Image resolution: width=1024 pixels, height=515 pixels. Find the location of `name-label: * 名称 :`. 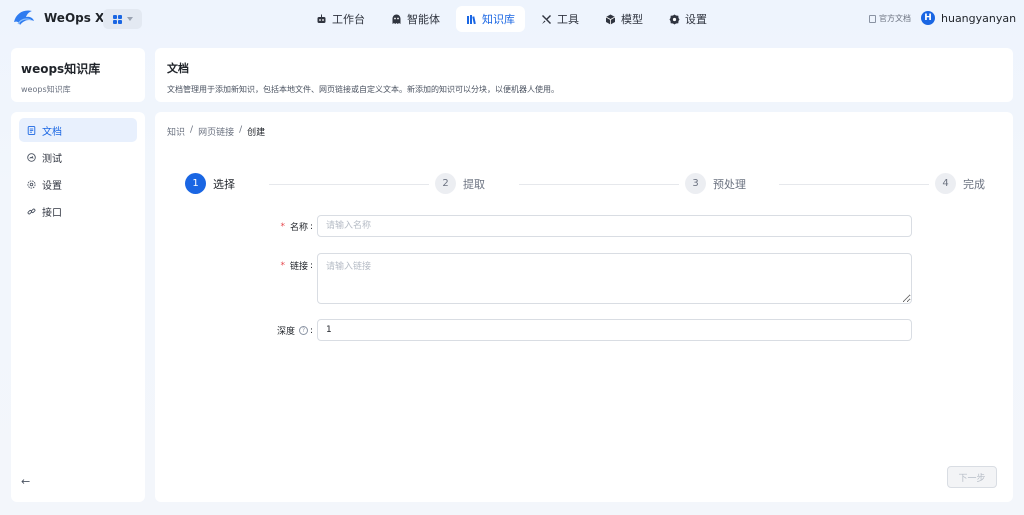

name-label: * 名称 : is located at coordinates (296, 227).